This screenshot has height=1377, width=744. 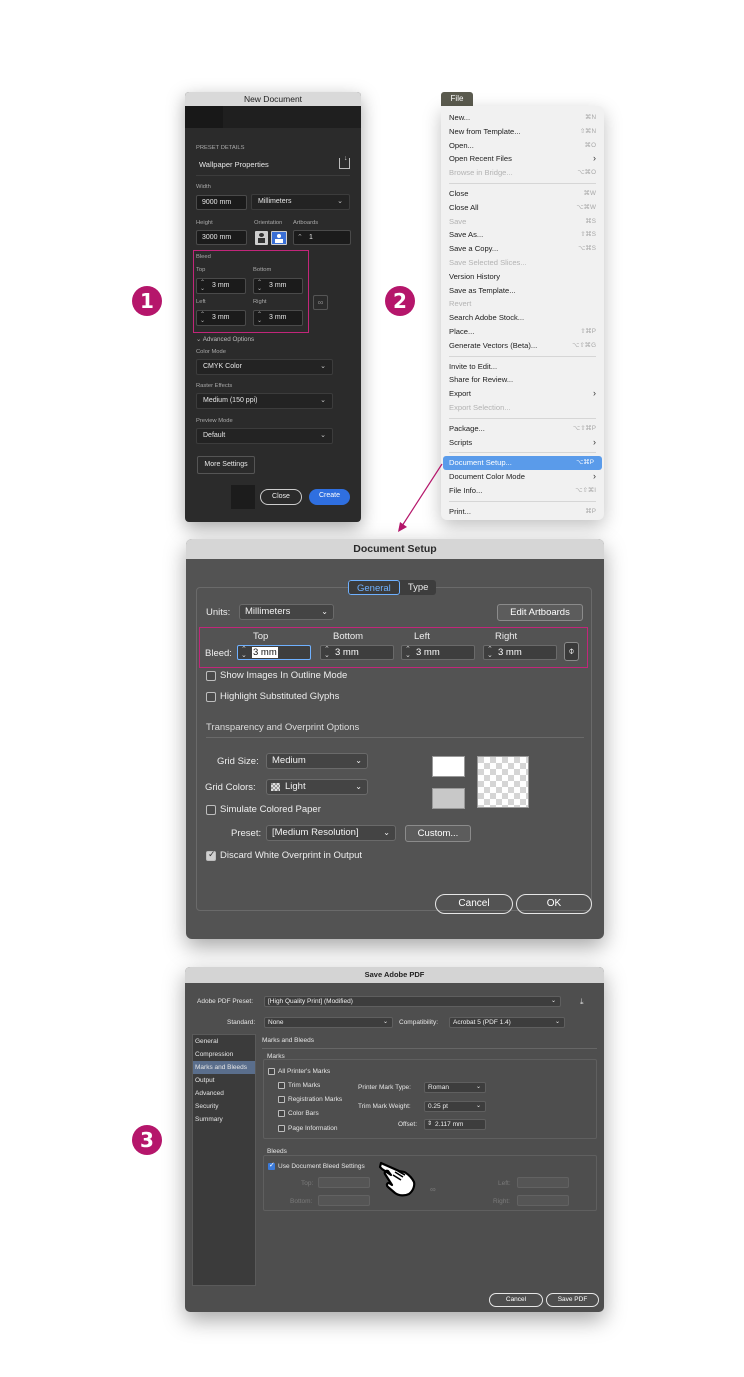 I want to click on color-mode-dropdown: CMYK Color ⌄, so click(x=264, y=367).